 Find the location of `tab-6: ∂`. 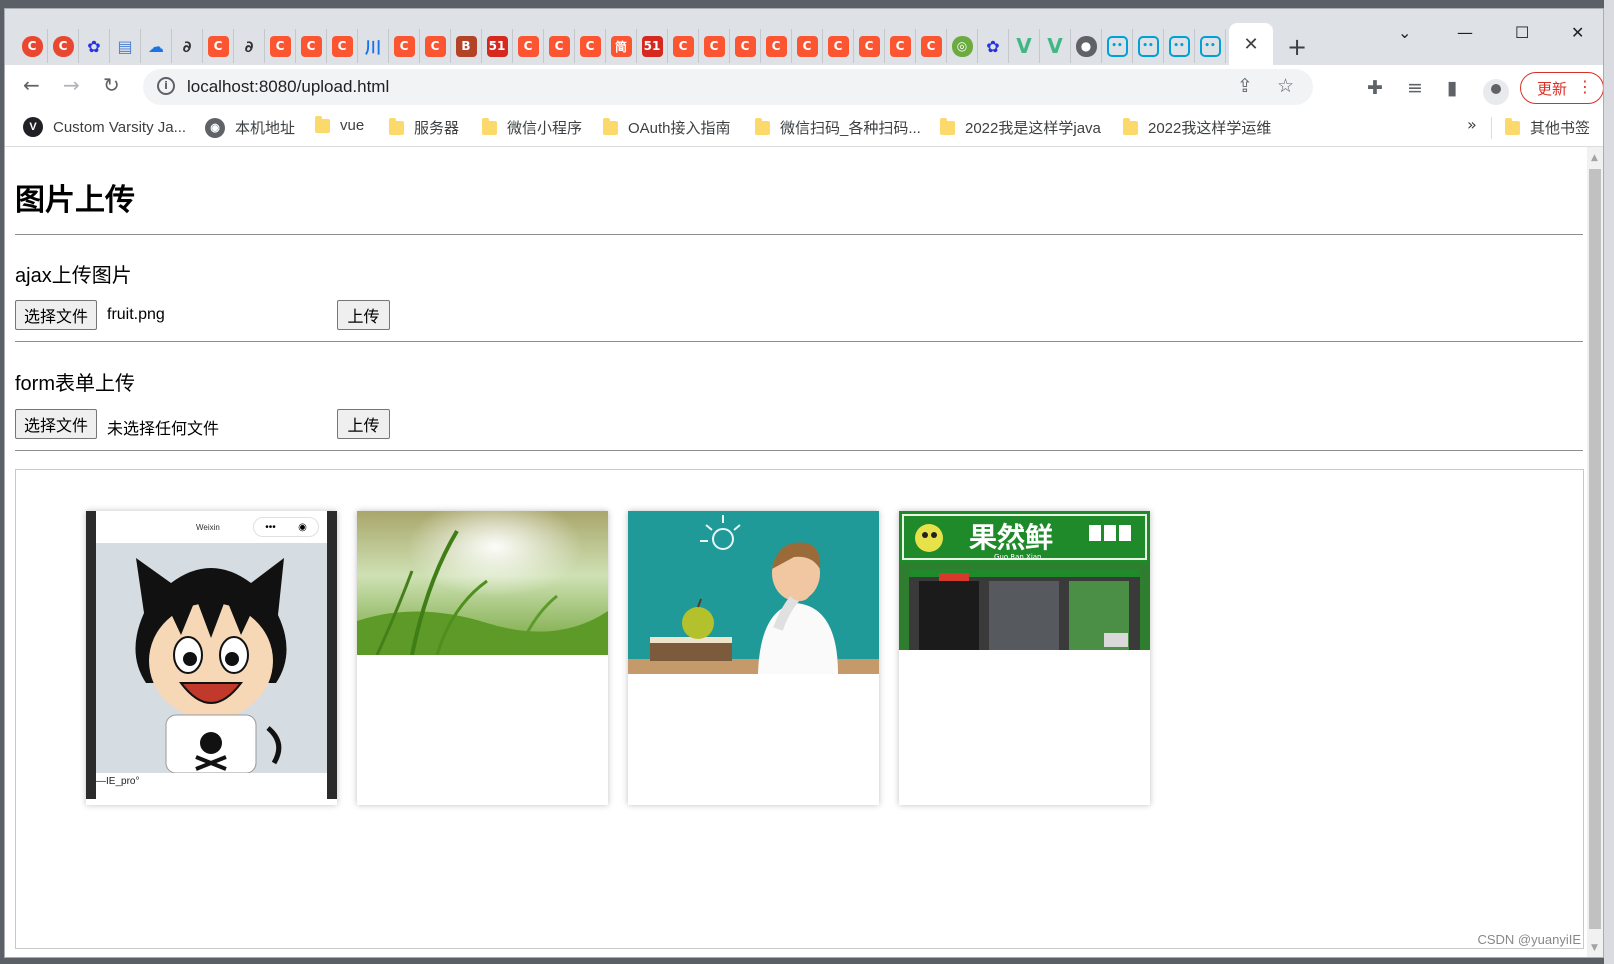

tab-6: ∂ is located at coordinates (187, 46).